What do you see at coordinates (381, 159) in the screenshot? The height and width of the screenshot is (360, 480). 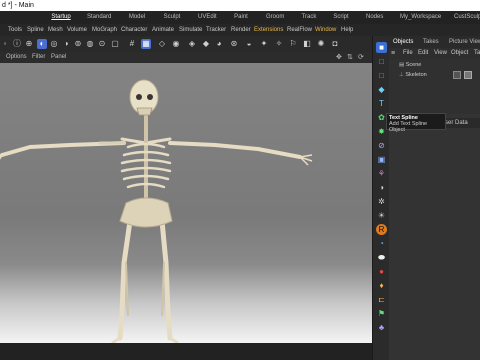 I see `array-icon: ▣` at bounding box center [381, 159].